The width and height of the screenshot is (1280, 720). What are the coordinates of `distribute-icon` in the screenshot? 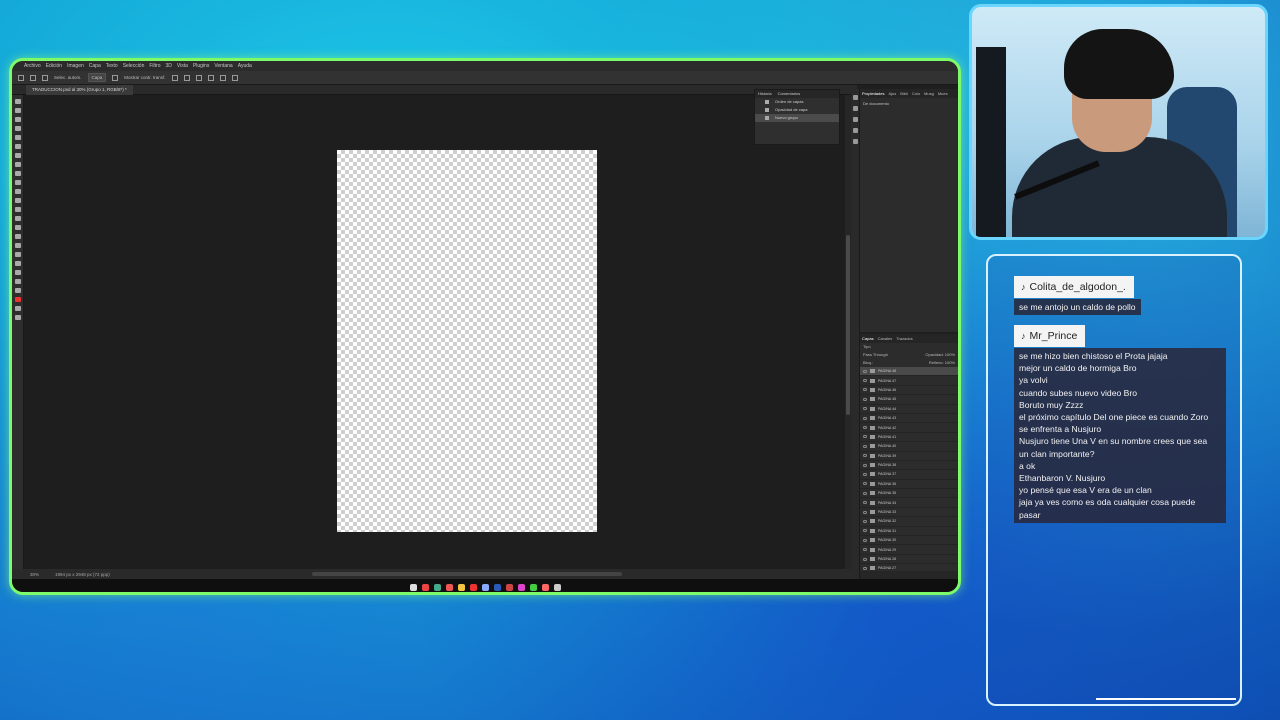 It's located at (210, 77).